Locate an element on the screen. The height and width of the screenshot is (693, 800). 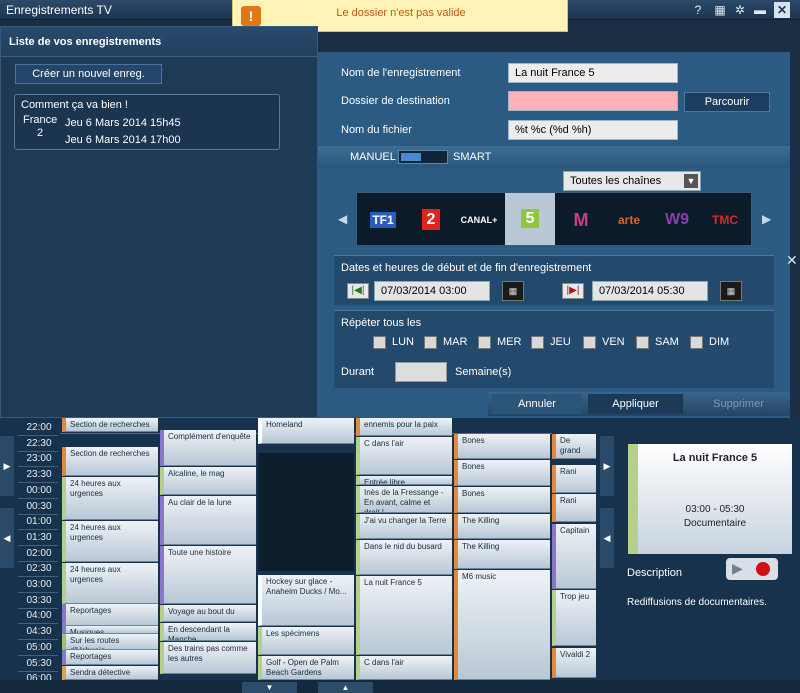
create-recording-button: Créer un nouvel enreg. is located at coordinates (88, 74).